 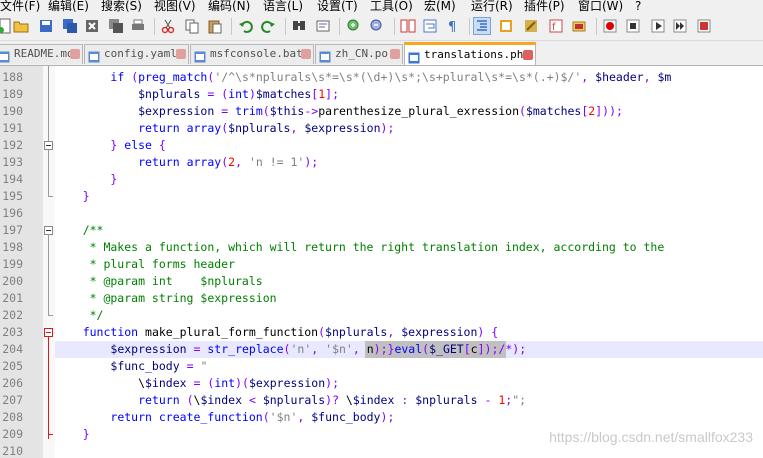 I want to click on redo-icon, so click(x=268, y=26).